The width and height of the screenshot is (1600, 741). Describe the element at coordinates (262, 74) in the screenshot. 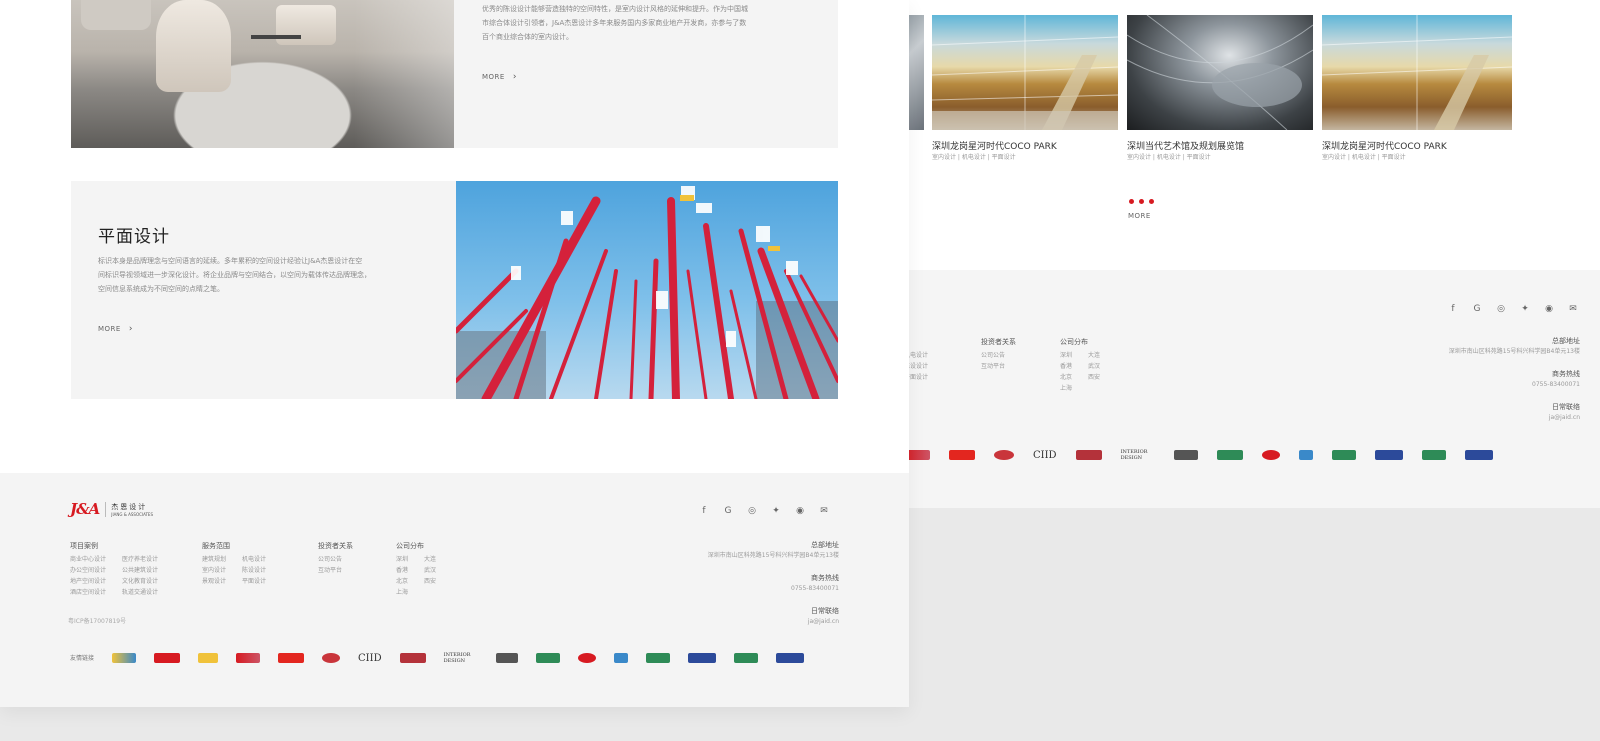

I see `furnishing-design-image` at that location.